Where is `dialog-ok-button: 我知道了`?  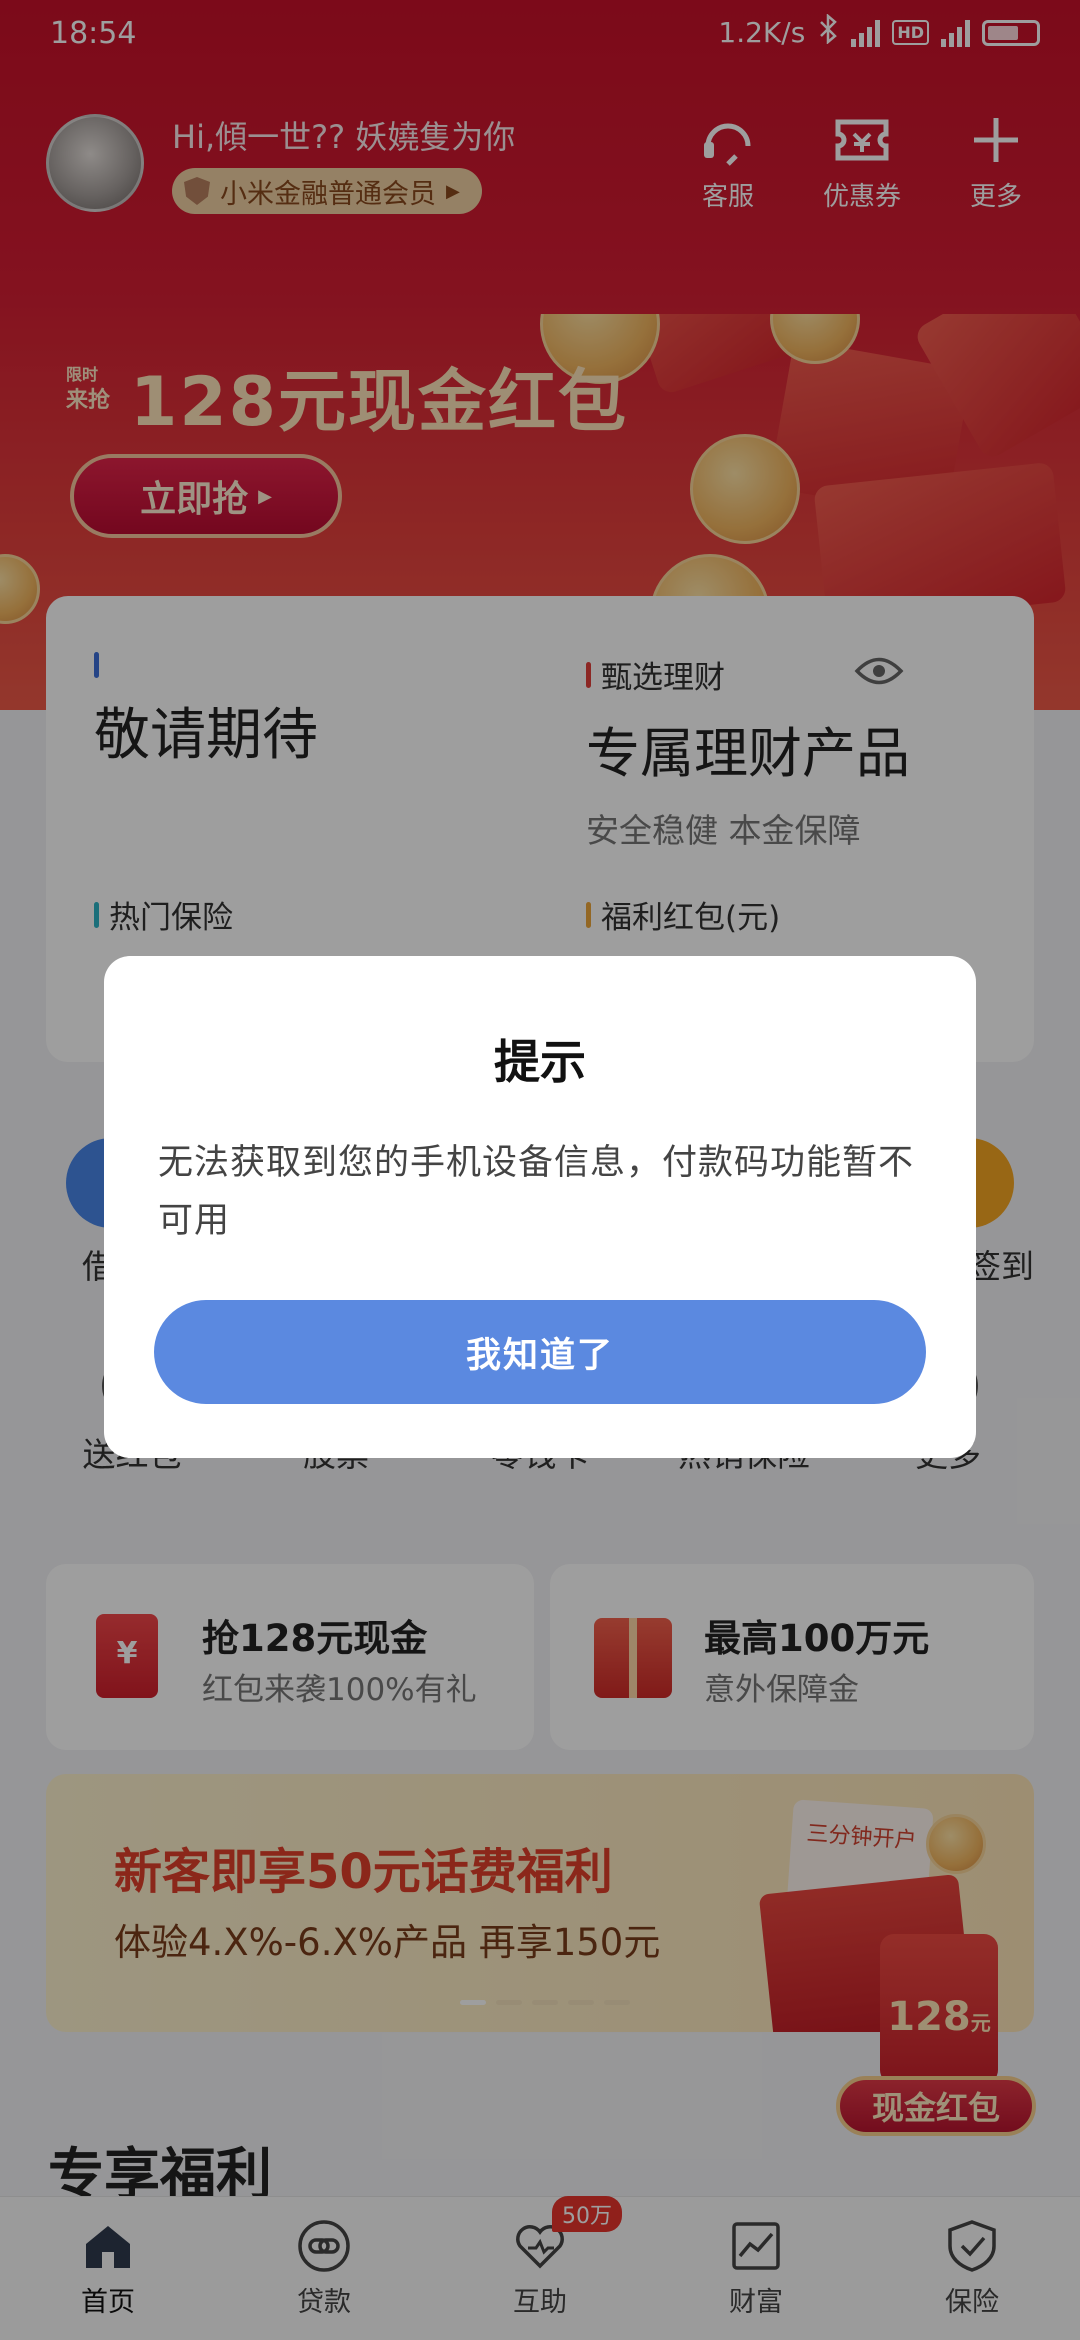 dialog-ok-button: 我知道了 is located at coordinates (540, 1352).